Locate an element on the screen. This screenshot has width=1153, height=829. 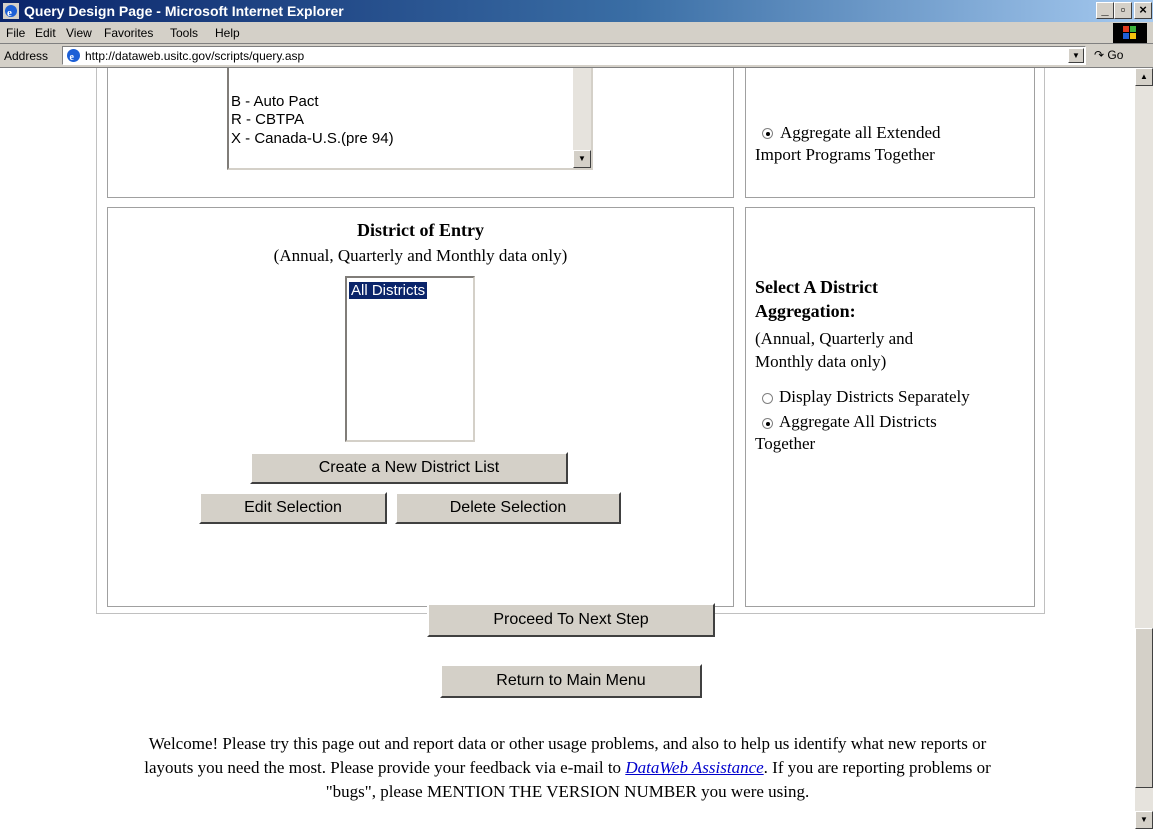
scrollbar-thumb is located at coordinates (1144, 708).